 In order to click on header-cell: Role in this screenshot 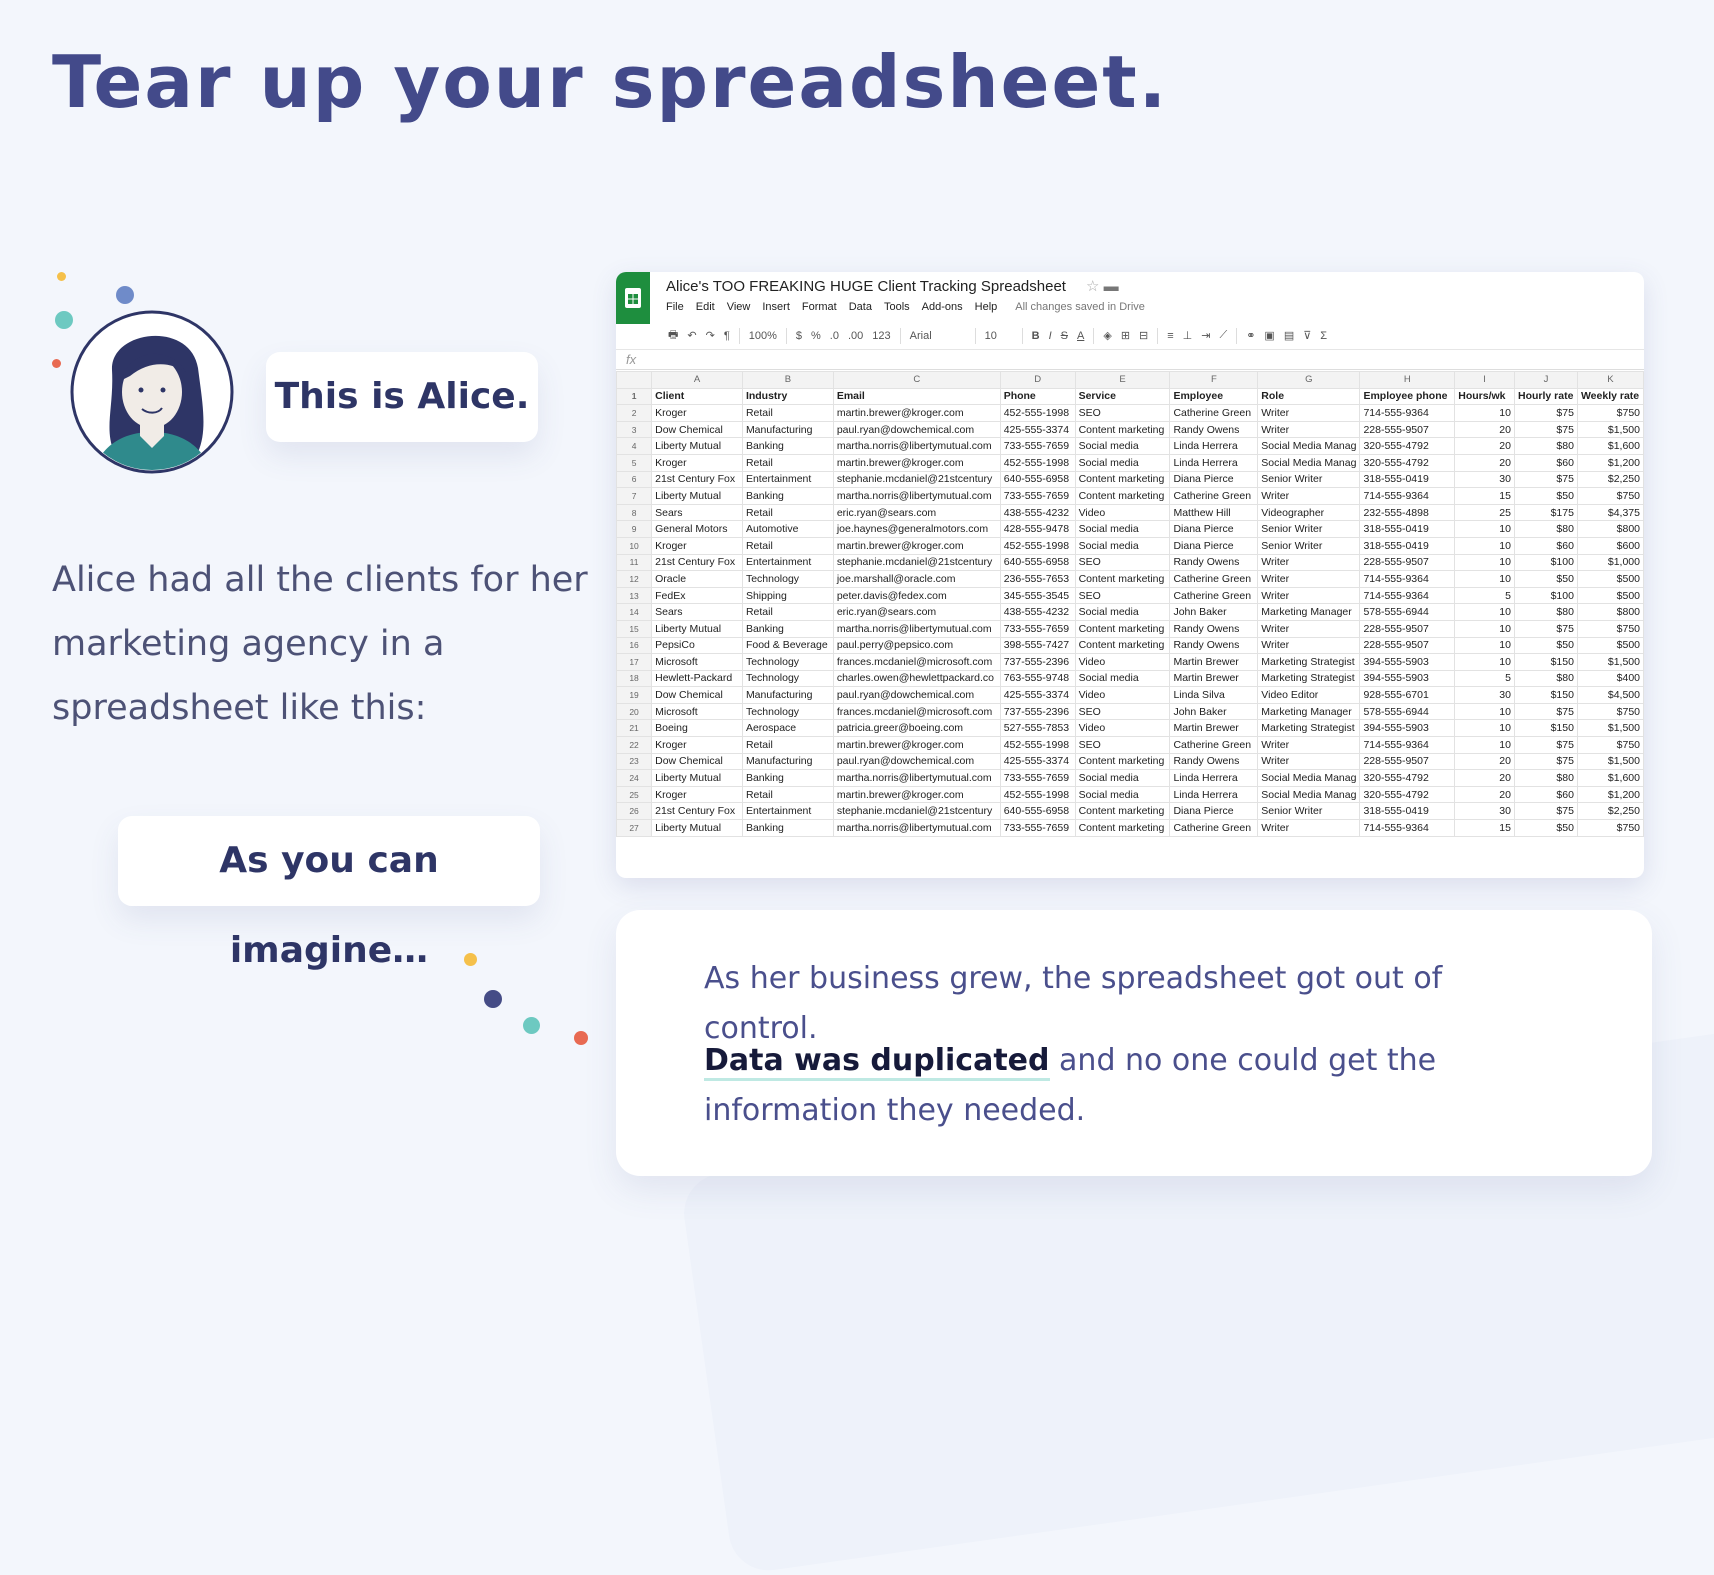, I will do `click(1309, 396)`.